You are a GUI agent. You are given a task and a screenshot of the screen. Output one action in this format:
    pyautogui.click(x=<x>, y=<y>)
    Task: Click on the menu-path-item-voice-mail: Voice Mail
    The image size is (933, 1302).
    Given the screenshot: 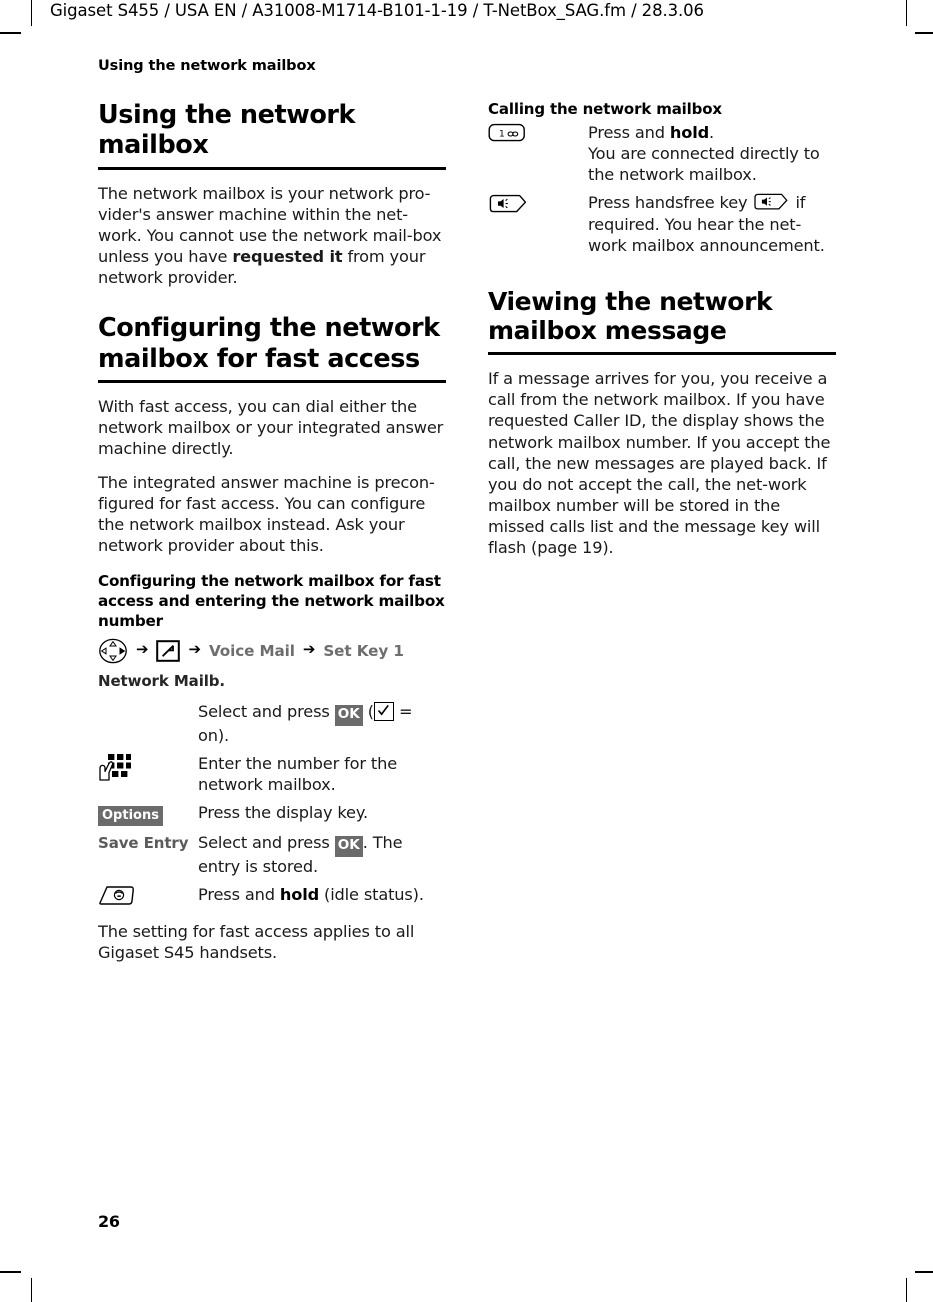 What is the action you would take?
    pyautogui.click(x=252, y=651)
    